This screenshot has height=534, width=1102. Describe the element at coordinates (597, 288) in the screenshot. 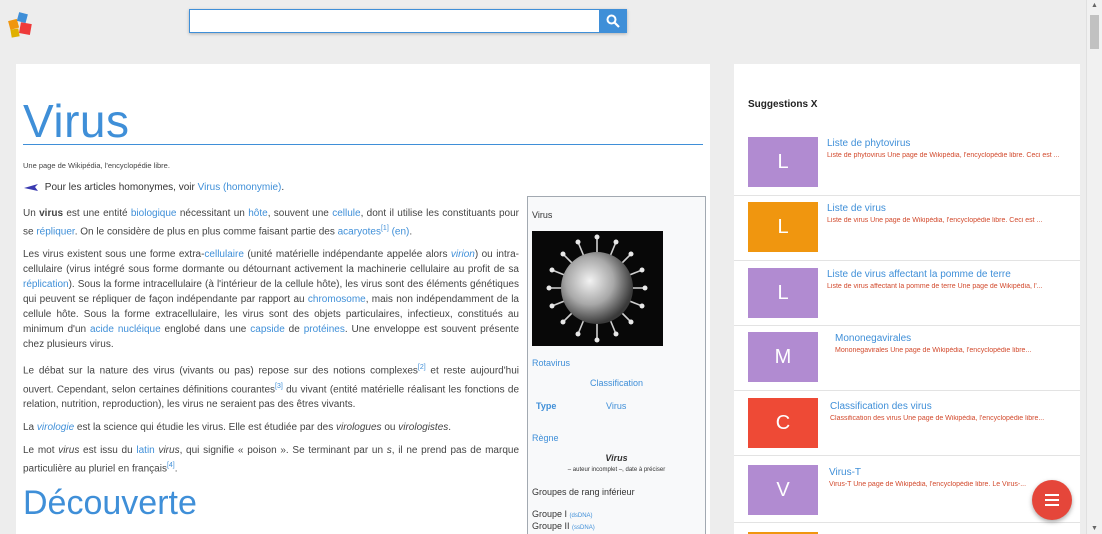

I see `virus-image` at that location.